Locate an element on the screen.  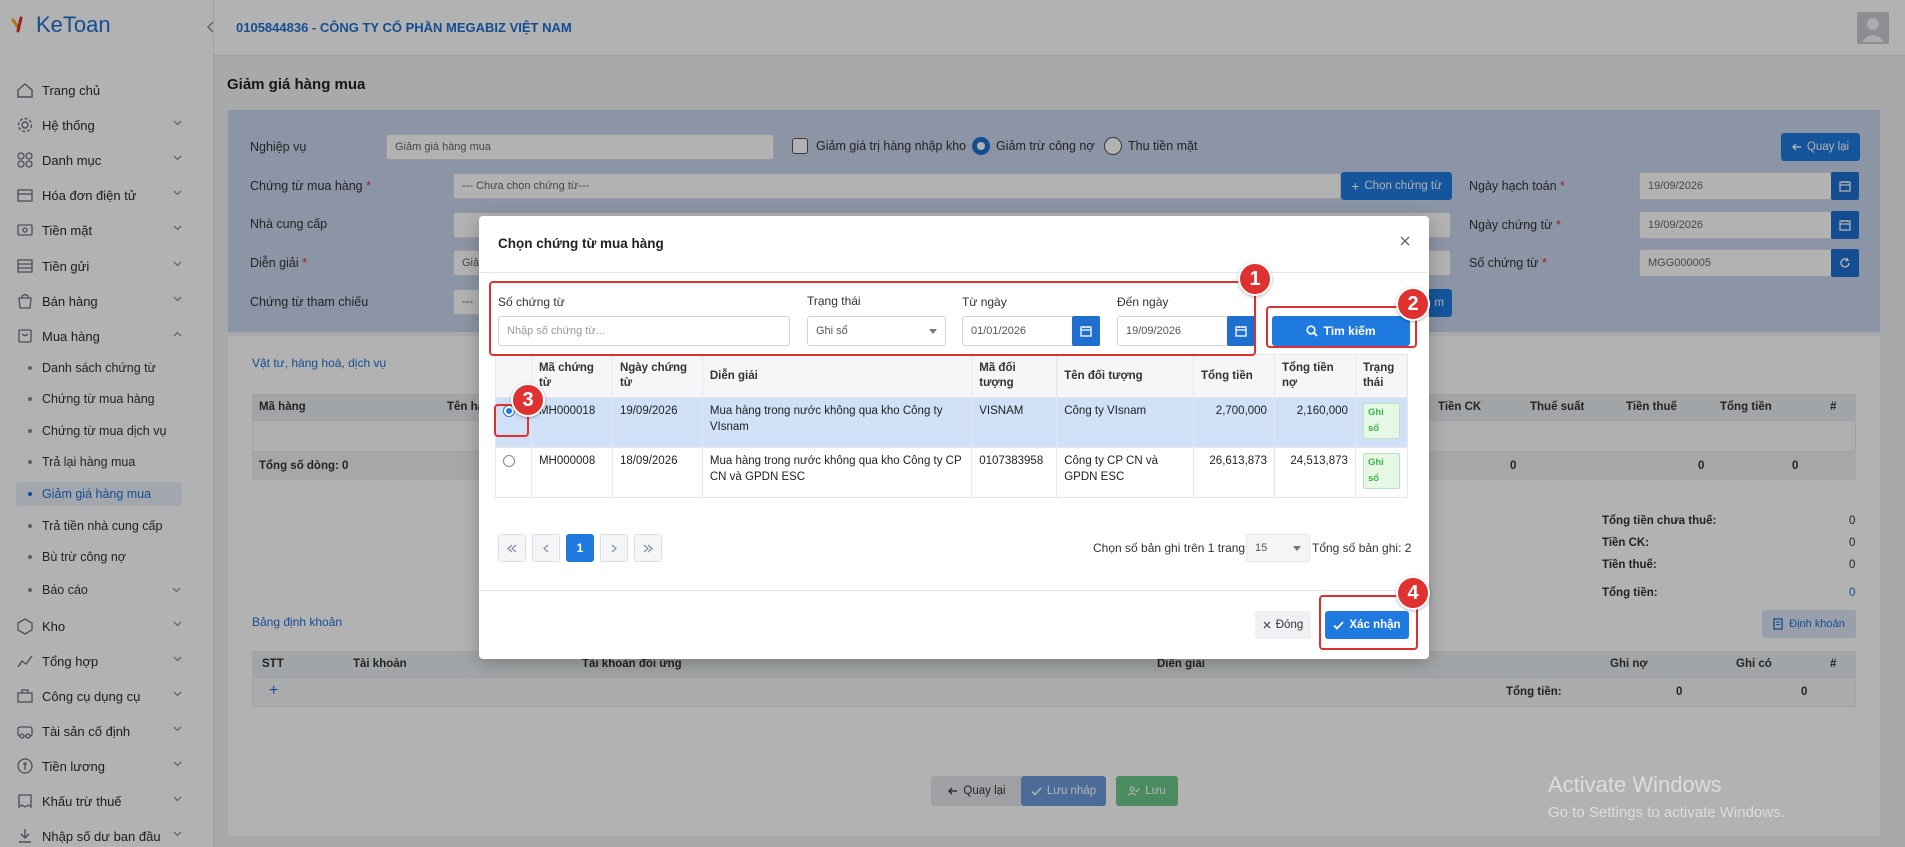
per-page-label: Chọn số bản ghi trên 1 trang: is located at coordinates (1171, 548).